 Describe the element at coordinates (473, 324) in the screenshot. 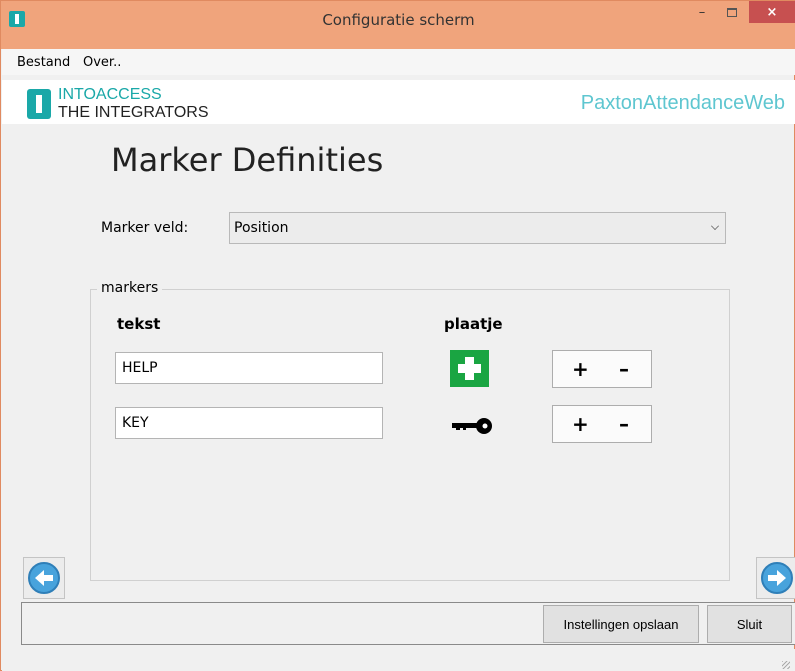

I see `column-header-image: plaatje` at that location.